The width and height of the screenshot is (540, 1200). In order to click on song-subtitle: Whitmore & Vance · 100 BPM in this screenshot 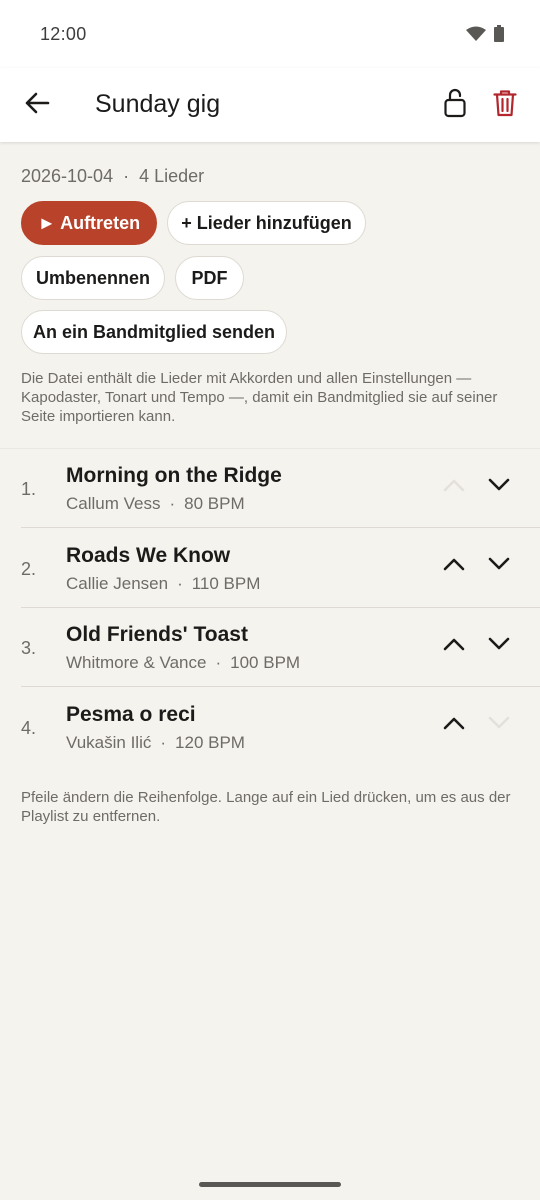, I will do `click(183, 663)`.